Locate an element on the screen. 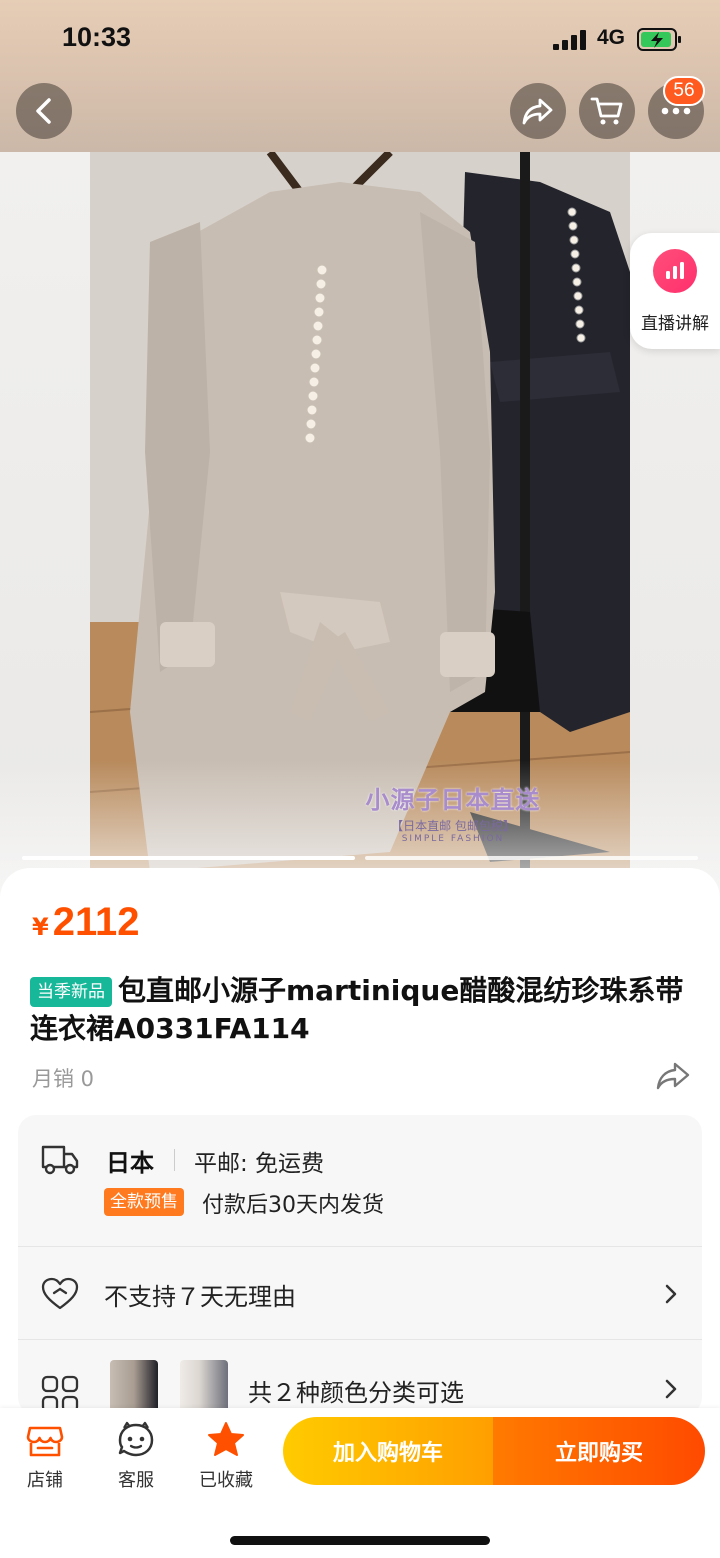  star-icon is located at coordinates (226, 1439).